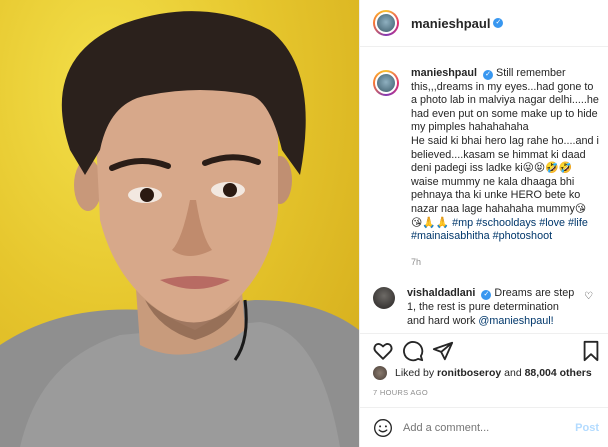  What do you see at coordinates (462, 223) in the screenshot?
I see `hashtag-link: #mp` at bounding box center [462, 223].